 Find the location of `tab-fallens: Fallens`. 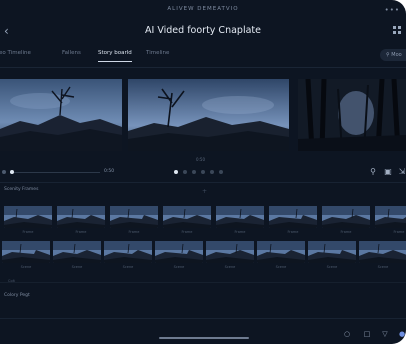

tab-fallens: Fallens is located at coordinates (71, 53).